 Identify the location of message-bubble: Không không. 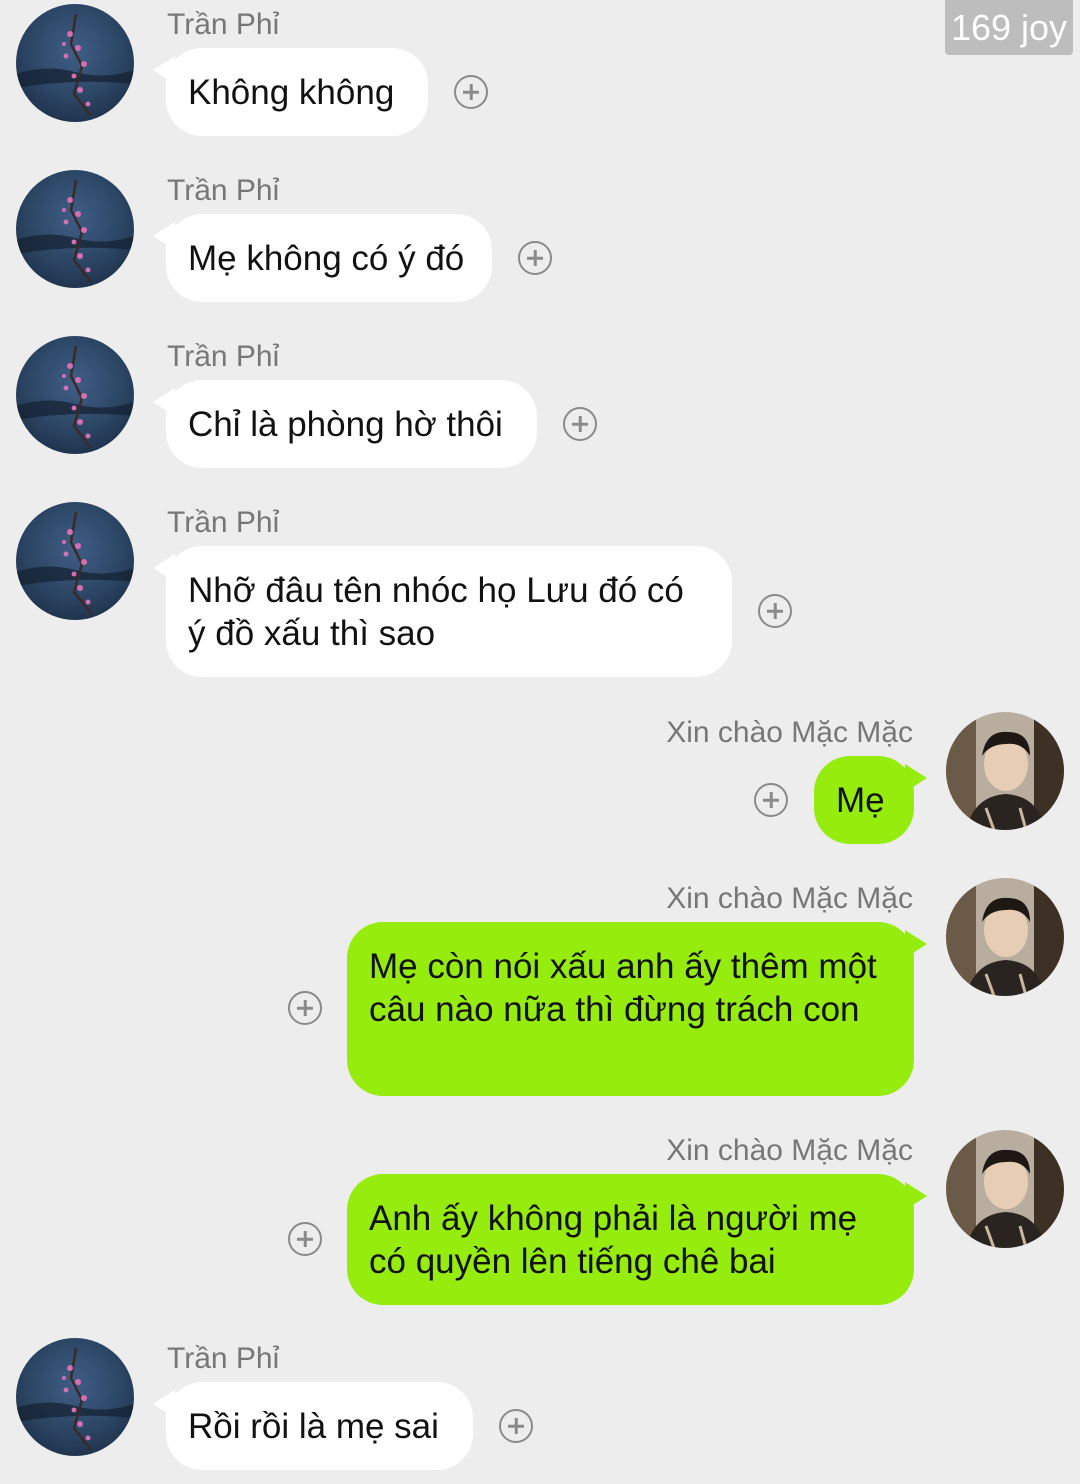
(297, 92).